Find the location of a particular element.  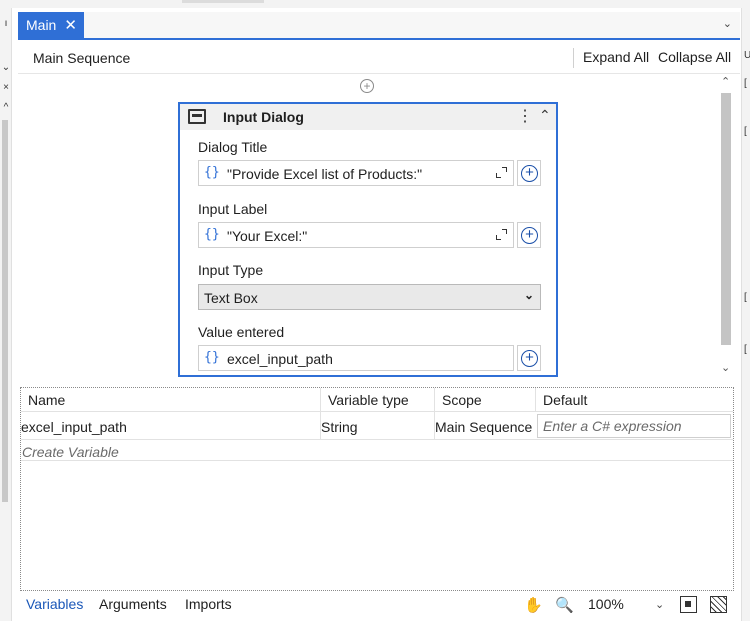

header-divider is located at coordinates (573, 58).